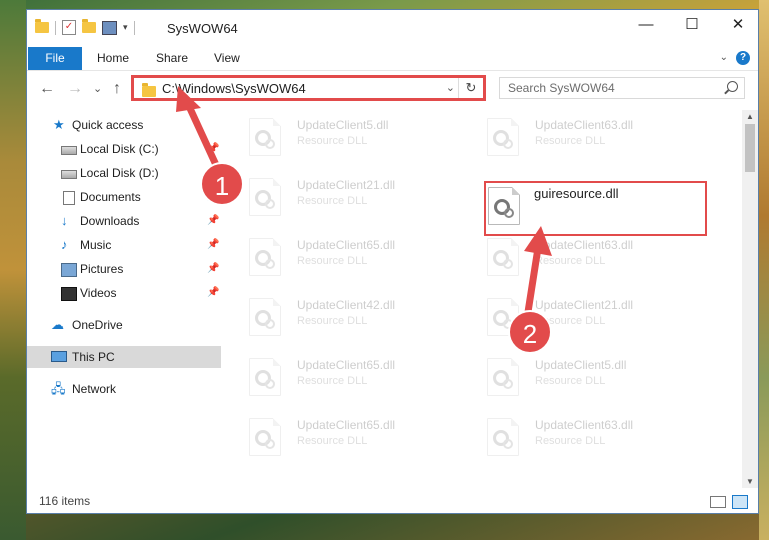 The image size is (769, 540). Describe the element at coordinates (69, 27) in the screenshot. I see `properties-check-icon: ✓` at that location.